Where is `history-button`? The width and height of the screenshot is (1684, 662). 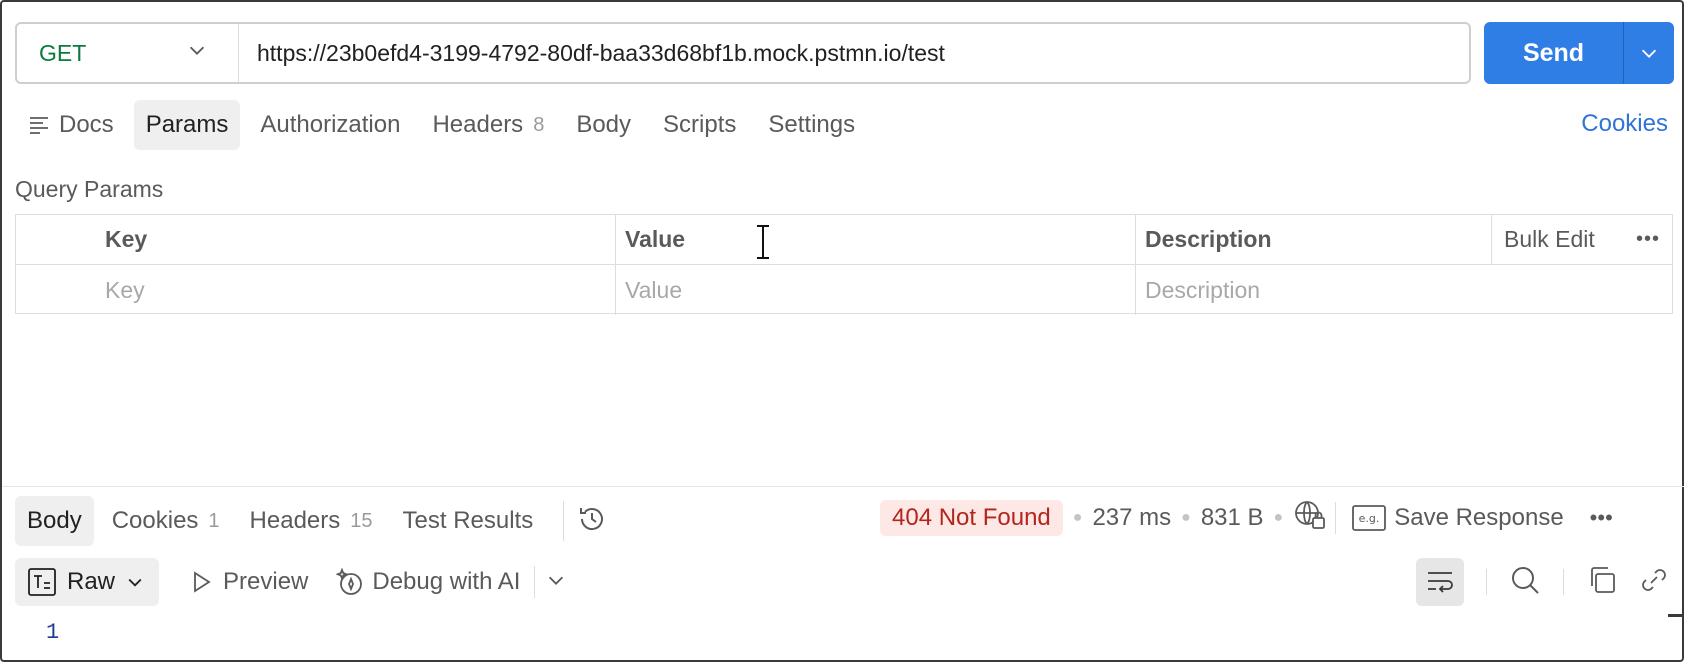 history-button is located at coordinates (592, 521).